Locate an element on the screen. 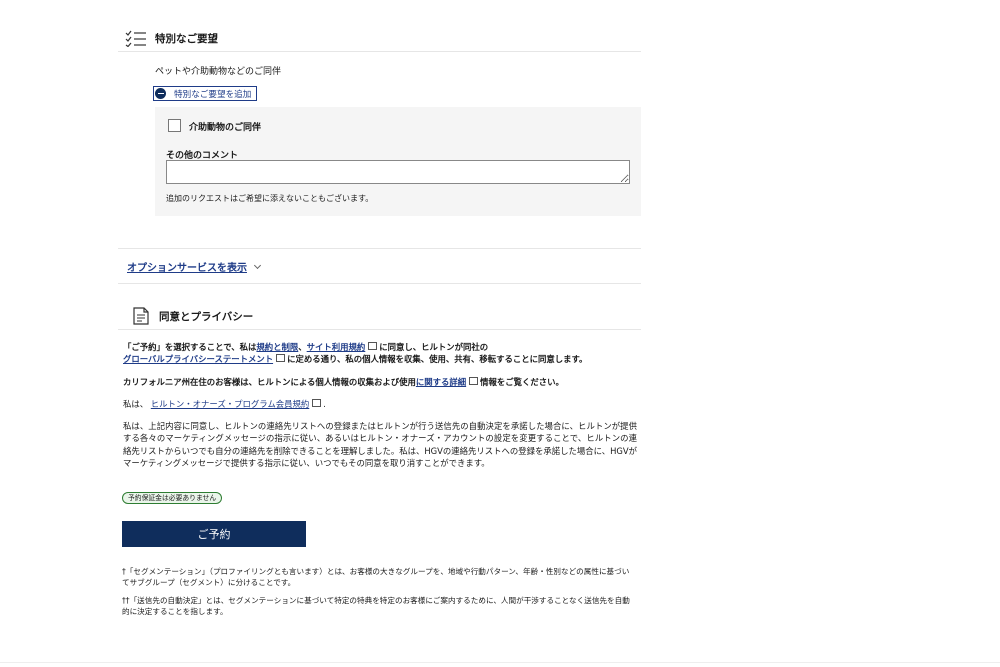 The width and height of the screenshot is (1000, 667). california-details-link: に関する詳細 is located at coordinates (441, 382).